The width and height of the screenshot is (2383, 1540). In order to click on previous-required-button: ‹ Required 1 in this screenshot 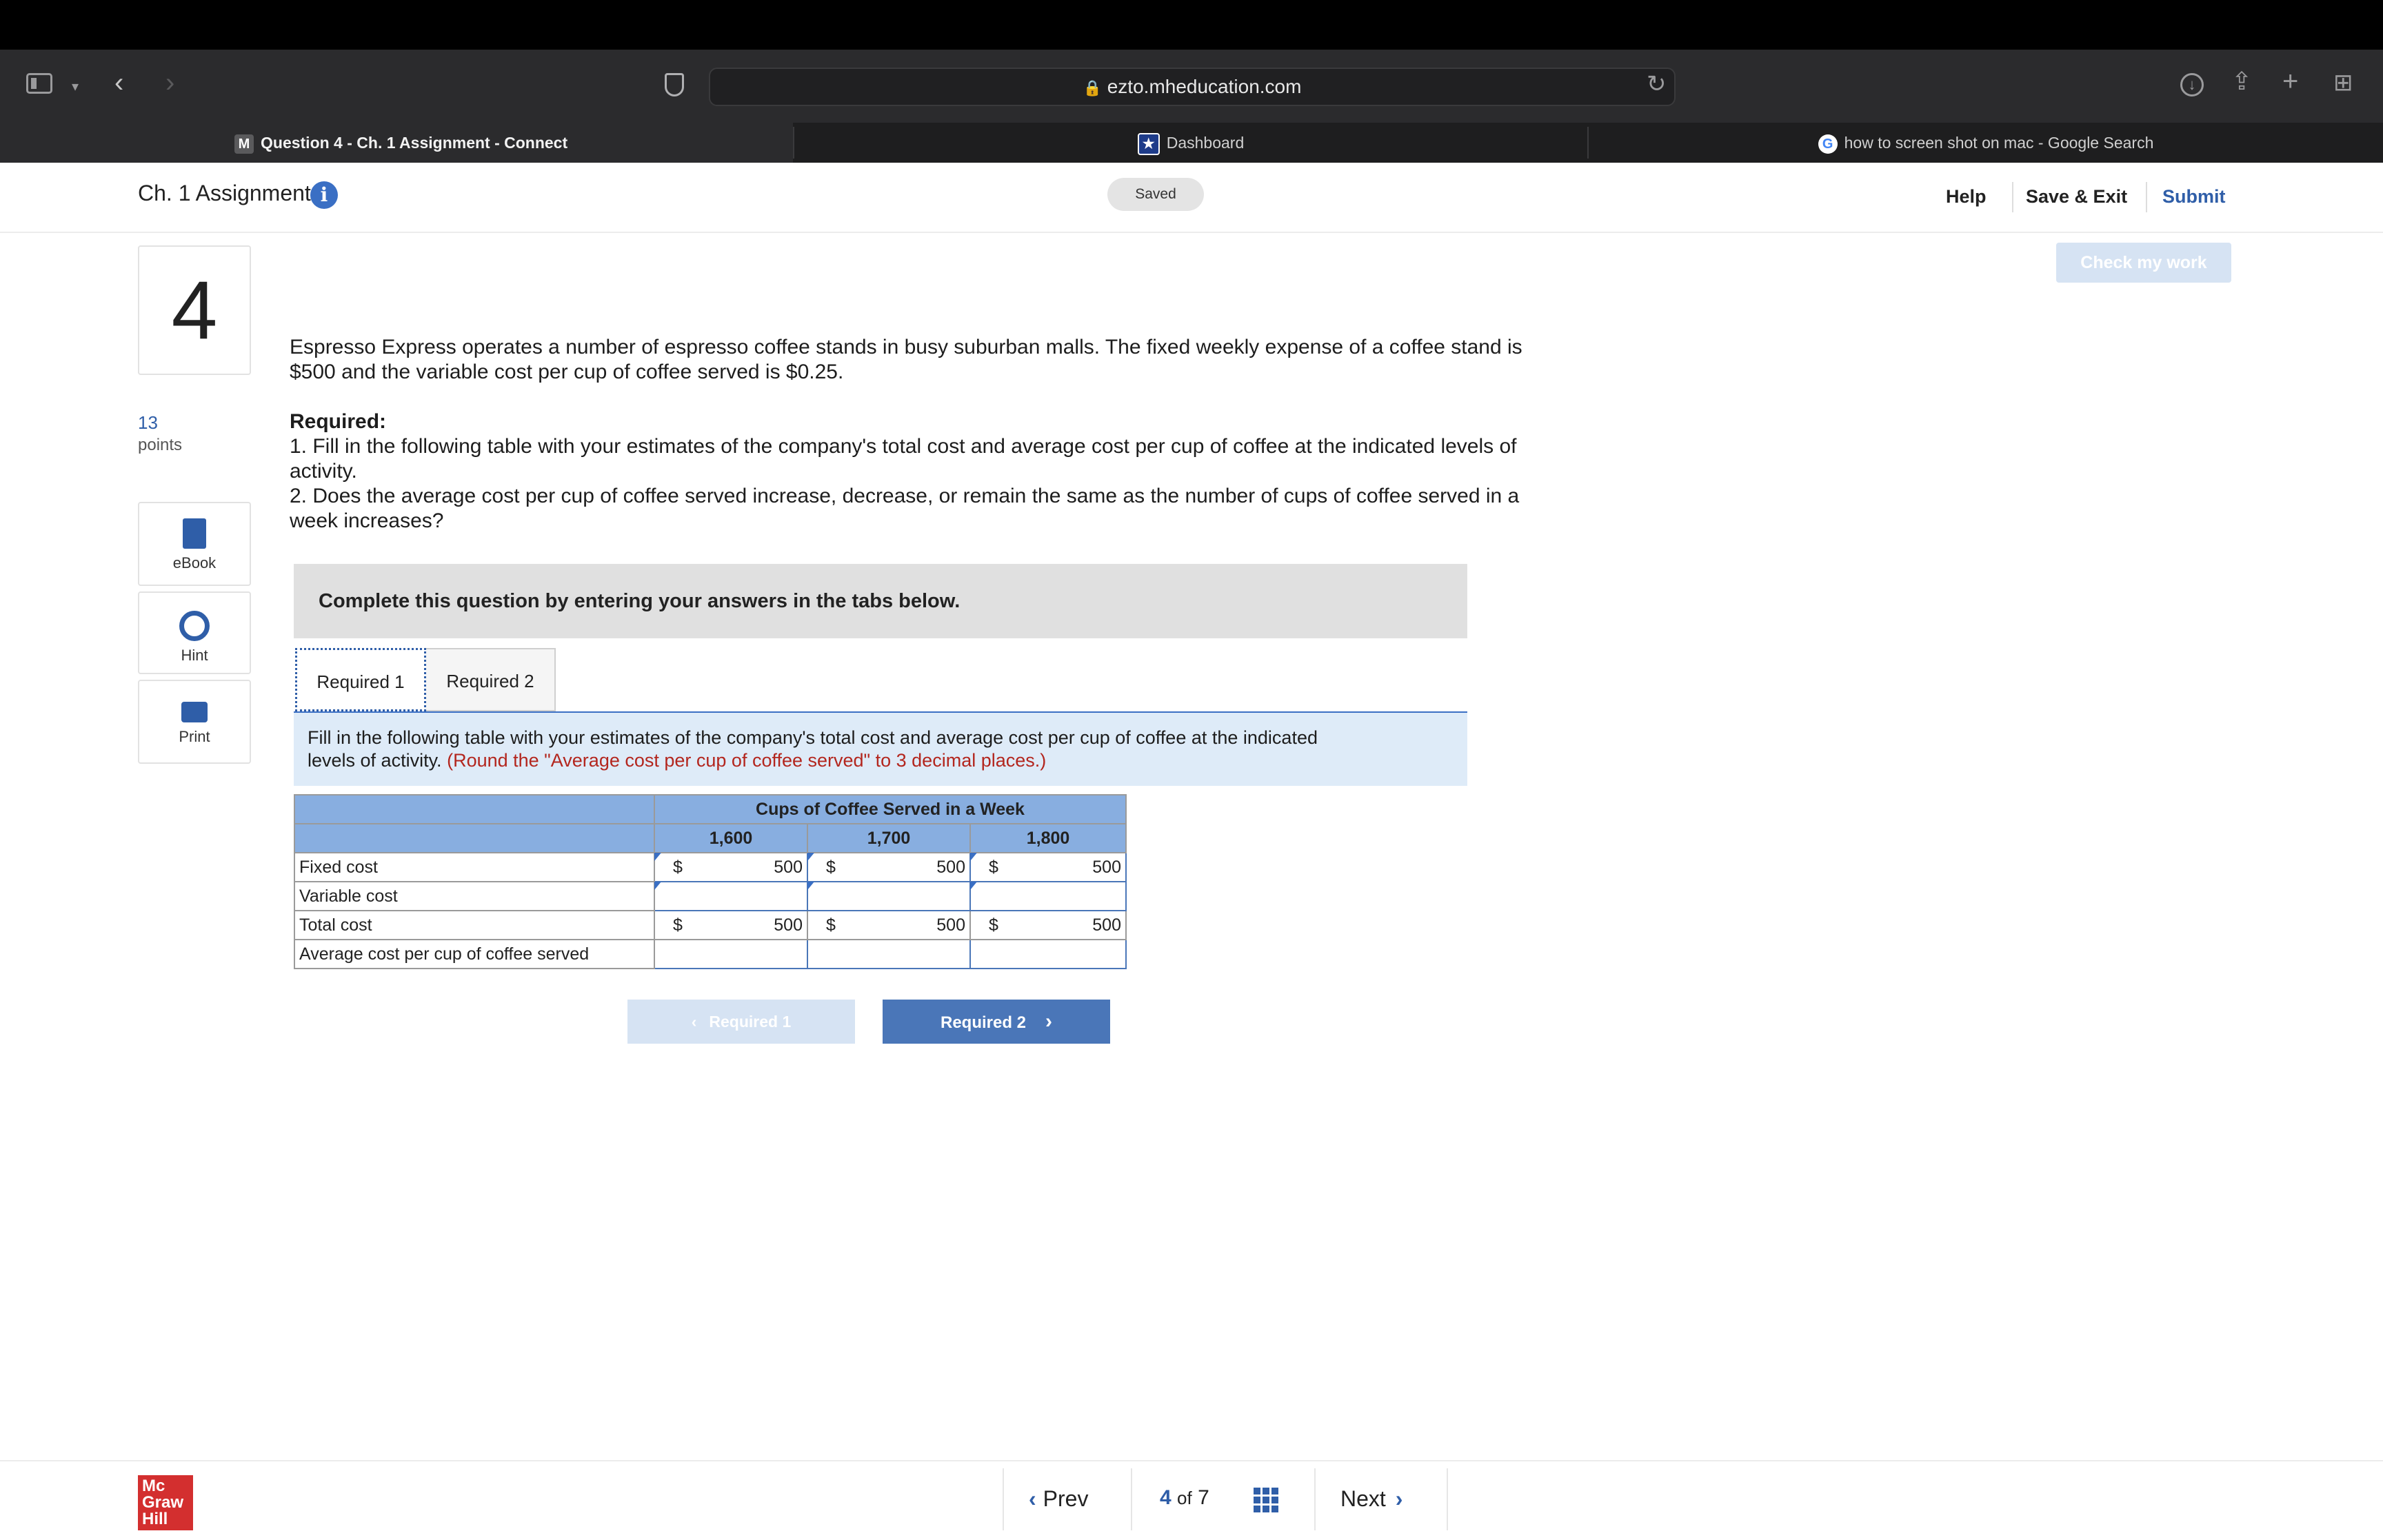, I will do `click(741, 1022)`.